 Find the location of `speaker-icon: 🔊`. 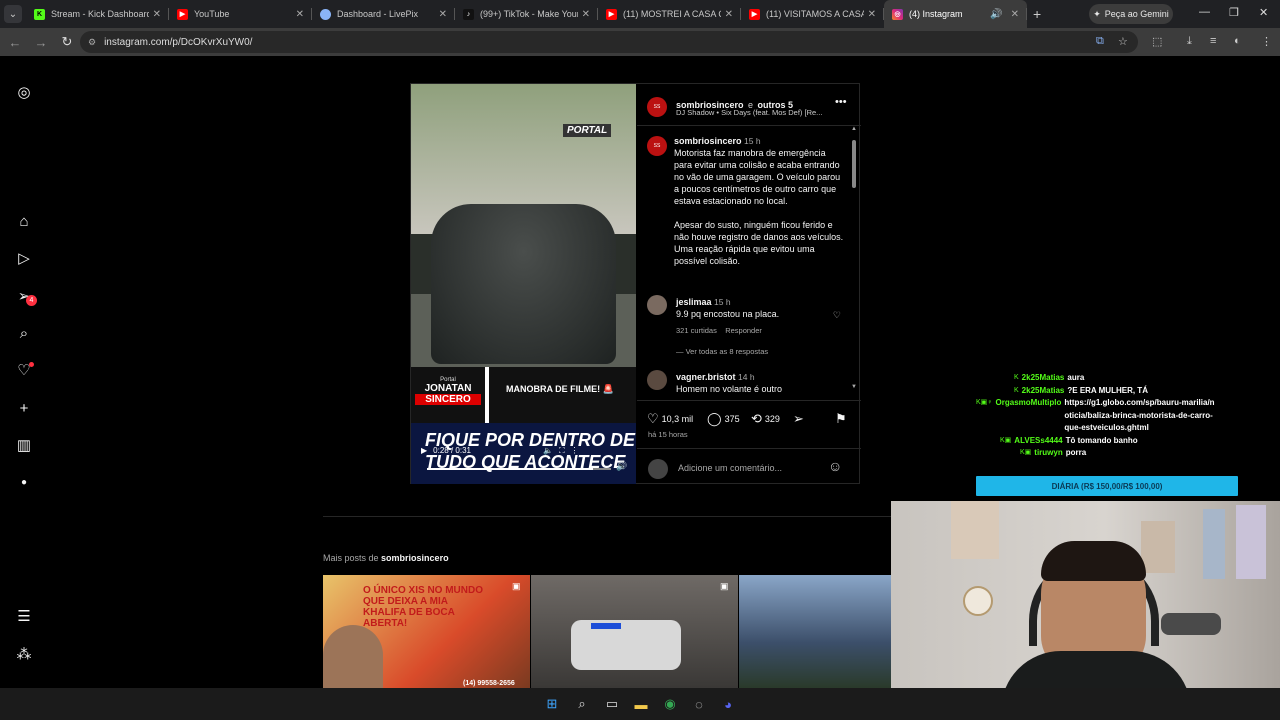

speaker-icon: 🔊 is located at coordinates (996, 14).